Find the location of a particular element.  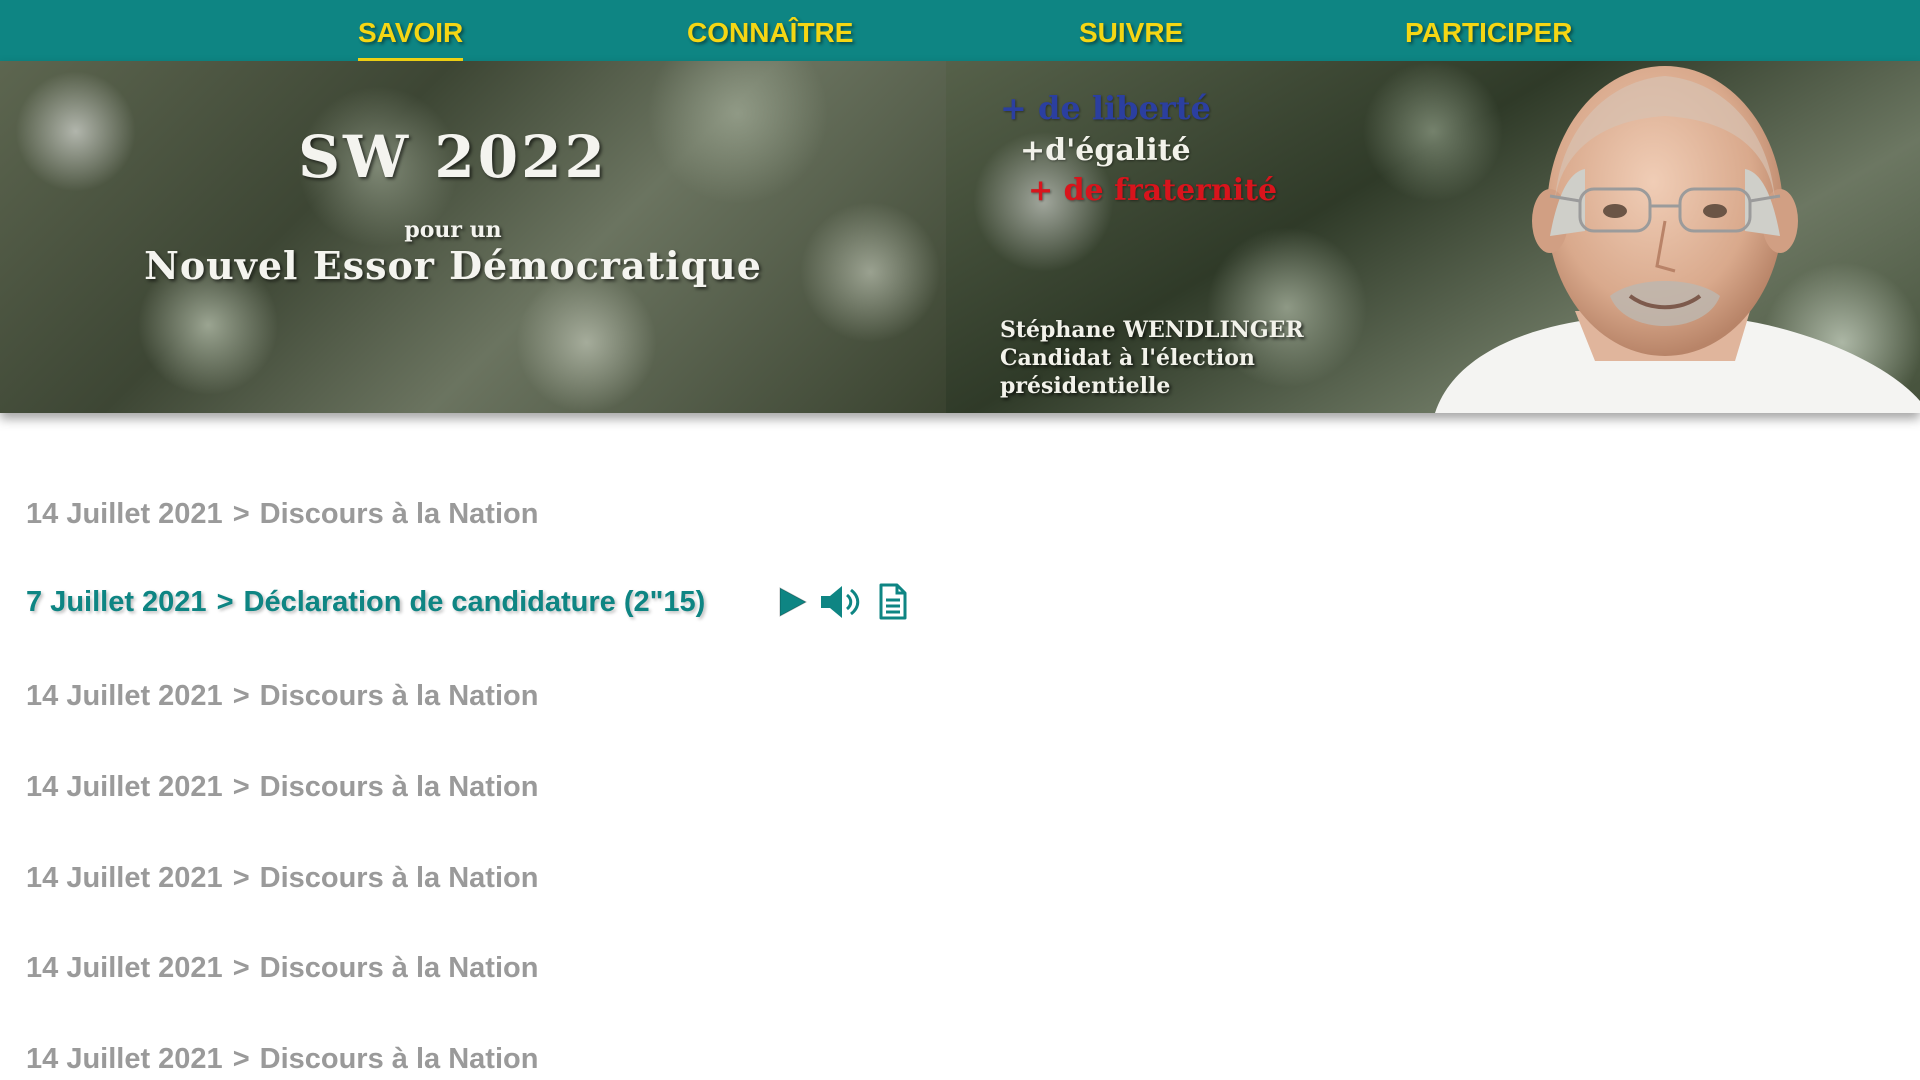

play-icon is located at coordinates (794, 602).